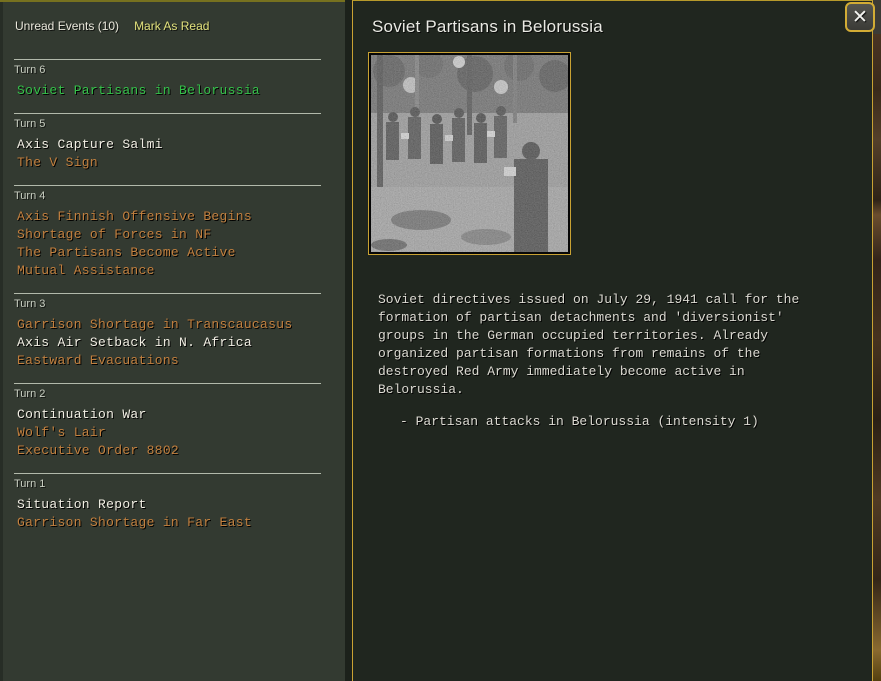  What do you see at coordinates (169, 217) in the screenshot?
I see `event-item: Axis Finnish Offensive Begins` at bounding box center [169, 217].